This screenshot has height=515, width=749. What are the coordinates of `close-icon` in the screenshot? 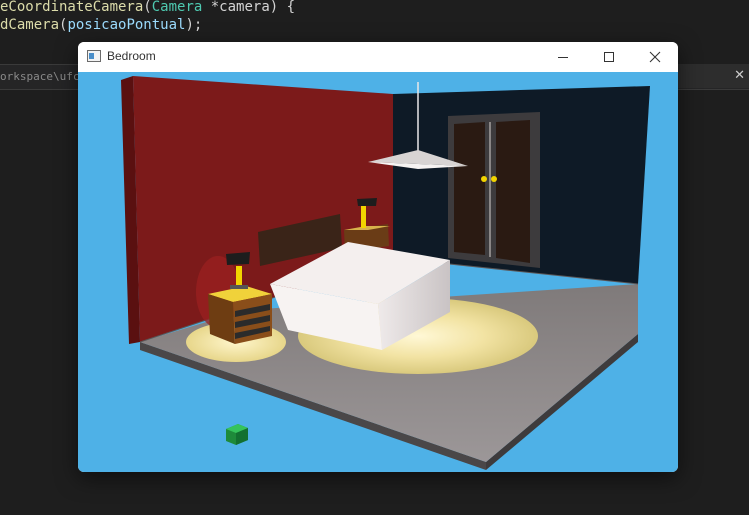 It's located at (655, 57).